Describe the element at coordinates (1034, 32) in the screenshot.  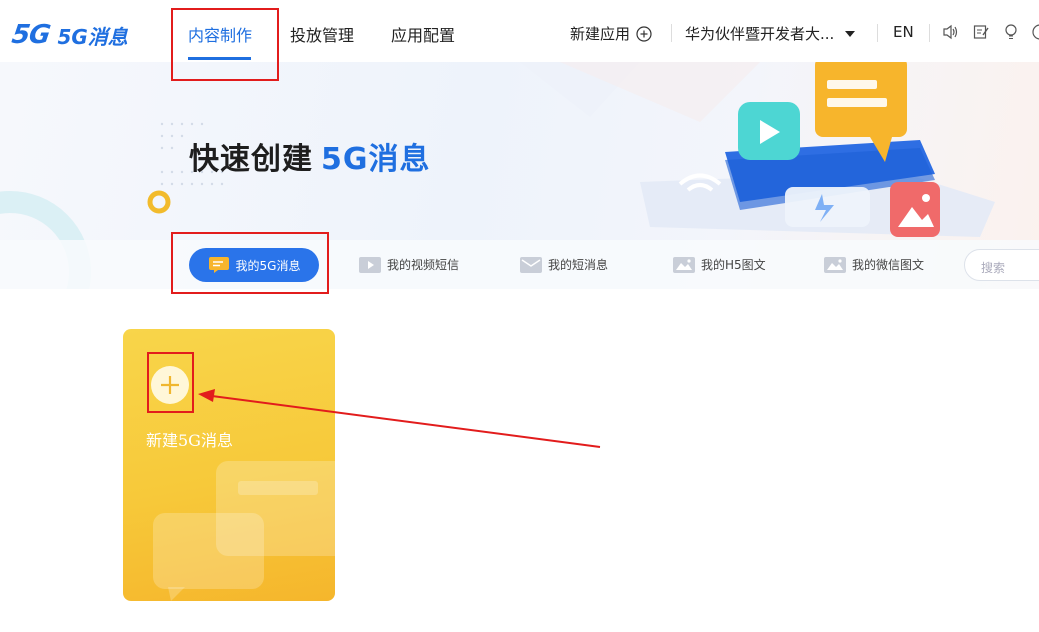
I see `help-icon` at that location.